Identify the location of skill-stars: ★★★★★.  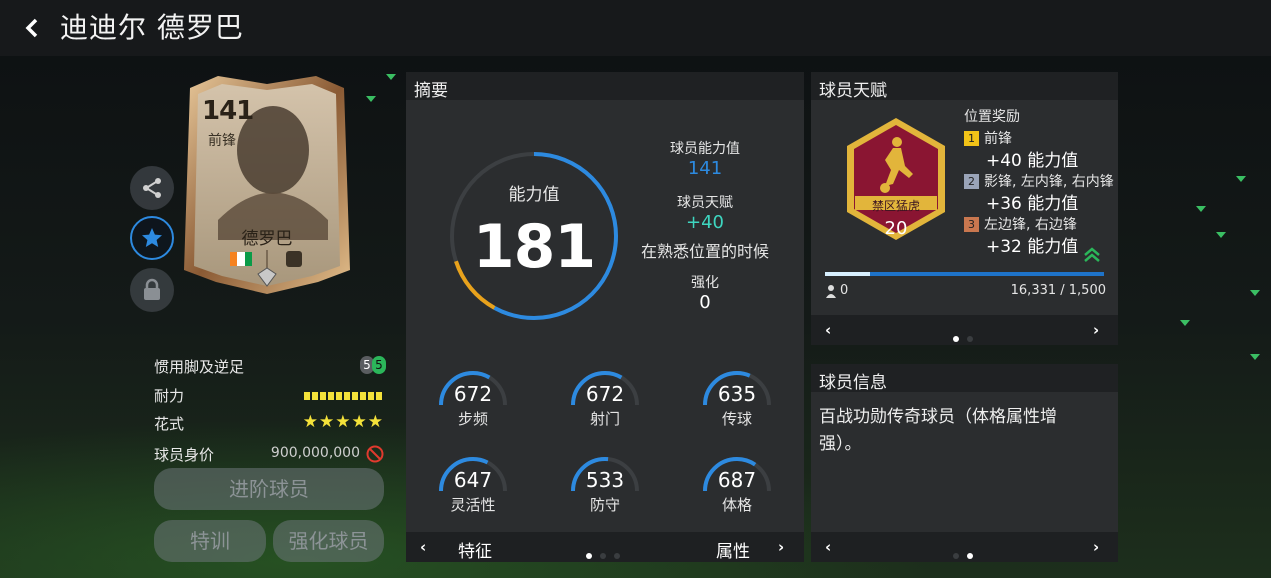
(343, 422).